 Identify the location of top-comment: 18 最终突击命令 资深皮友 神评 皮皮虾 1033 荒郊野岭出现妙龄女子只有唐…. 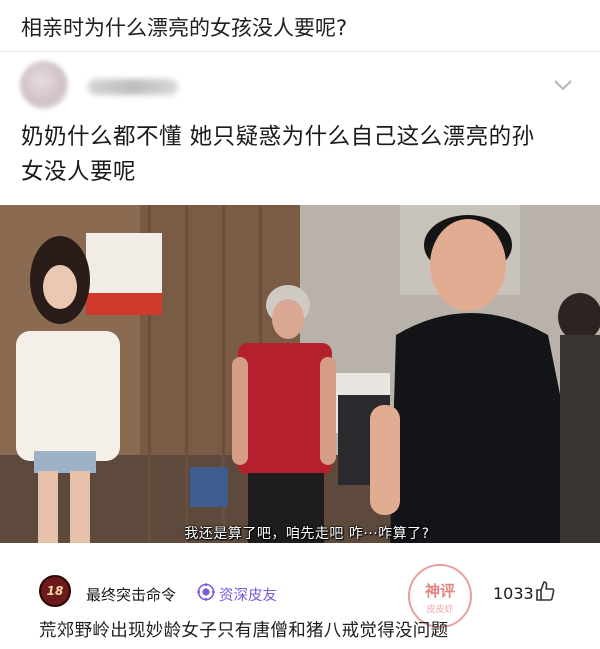
(300, 601).